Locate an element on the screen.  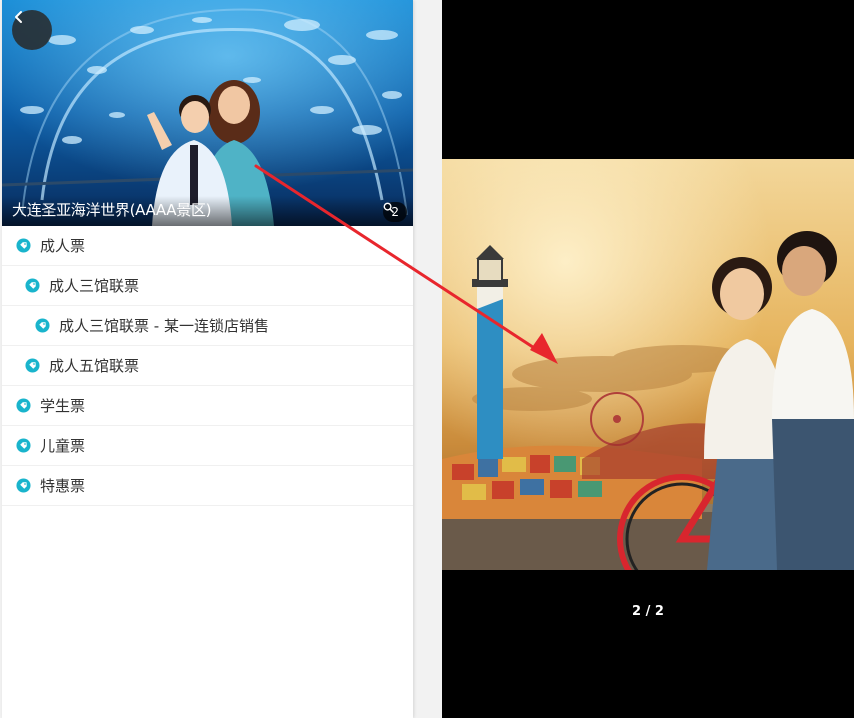
photo-pager: 2 / 2 is located at coordinates (648, 611).